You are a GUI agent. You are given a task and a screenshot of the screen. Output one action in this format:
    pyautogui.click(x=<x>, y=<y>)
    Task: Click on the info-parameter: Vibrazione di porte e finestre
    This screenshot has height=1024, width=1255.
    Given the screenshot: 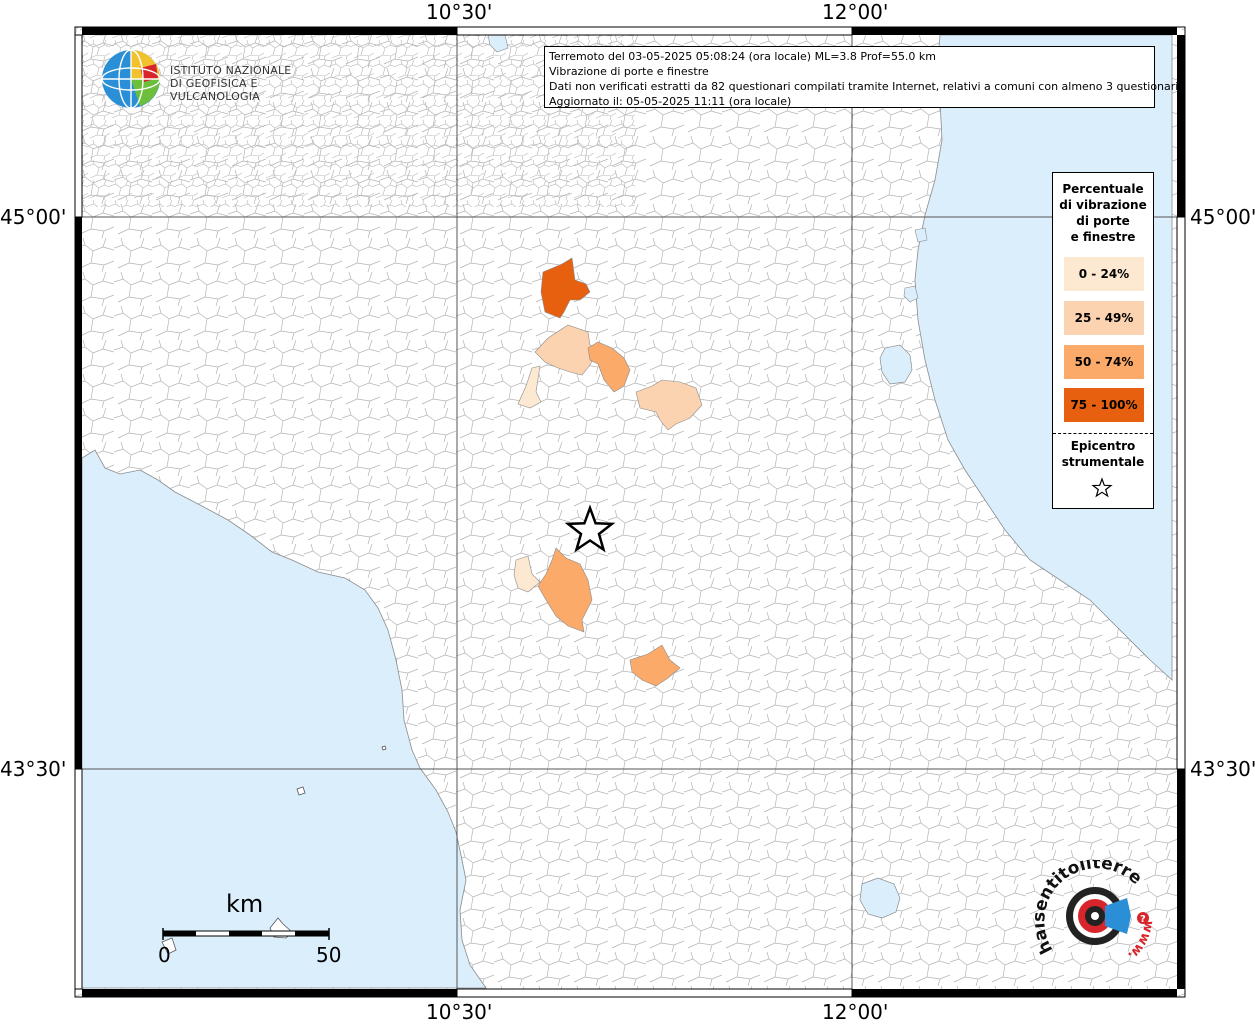 What is the action you would take?
    pyautogui.click(x=629, y=71)
    